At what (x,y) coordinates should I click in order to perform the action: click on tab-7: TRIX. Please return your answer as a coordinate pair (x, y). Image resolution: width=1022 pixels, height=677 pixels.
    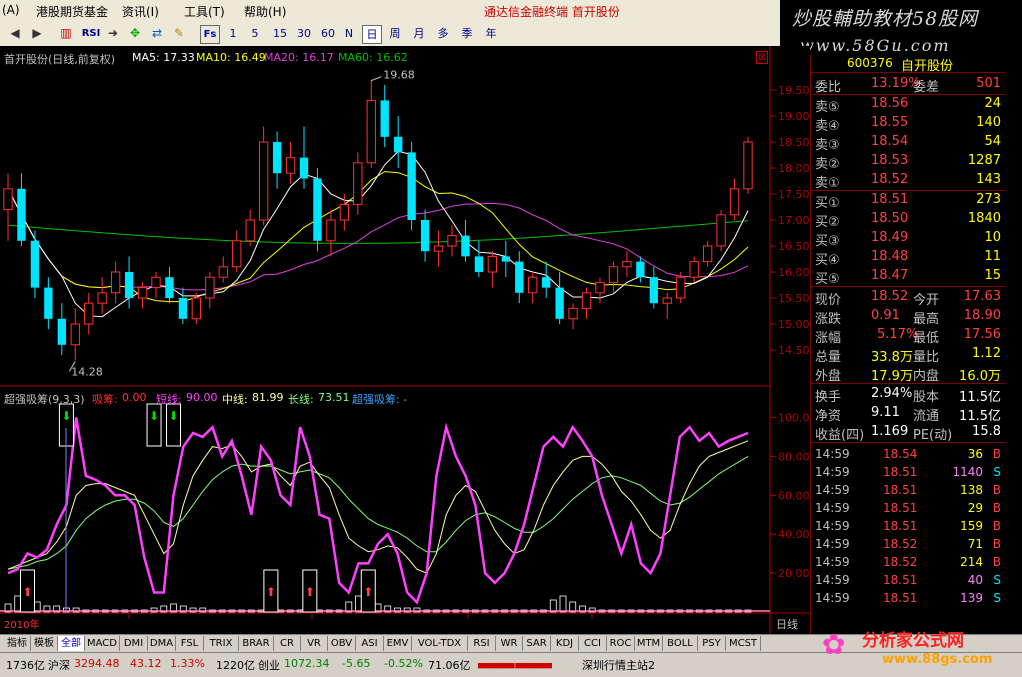
    Looking at the image, I should click on (221, 643).